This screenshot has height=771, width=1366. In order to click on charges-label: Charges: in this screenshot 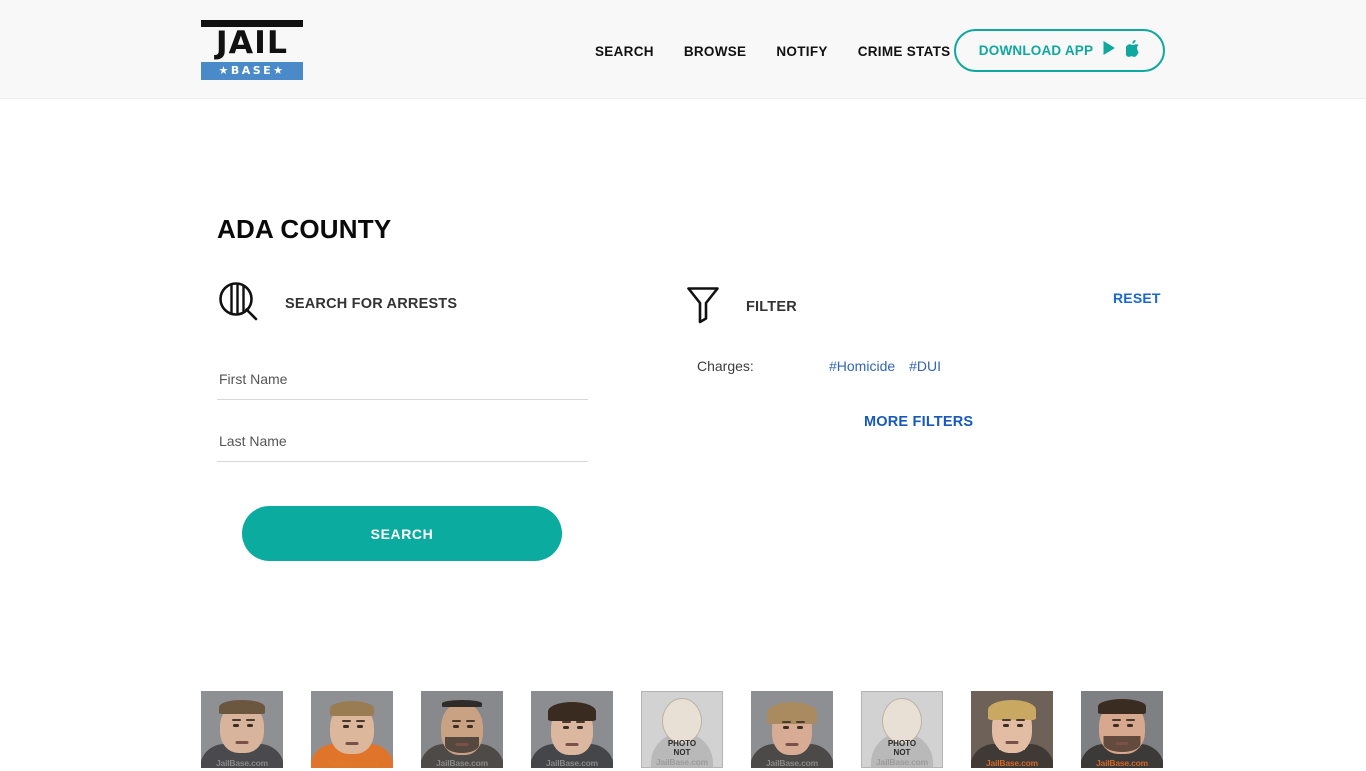, I will do `click(725, 366)`.